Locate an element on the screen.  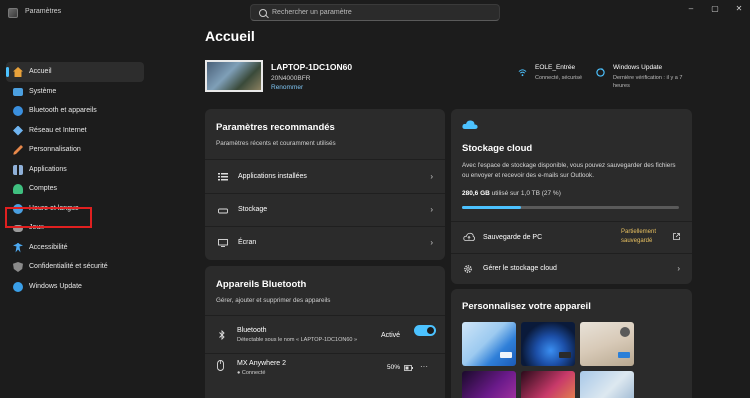
sidebar-item-confidentialite: Confidentialité et sécurité is located at coordinates (75, 267).